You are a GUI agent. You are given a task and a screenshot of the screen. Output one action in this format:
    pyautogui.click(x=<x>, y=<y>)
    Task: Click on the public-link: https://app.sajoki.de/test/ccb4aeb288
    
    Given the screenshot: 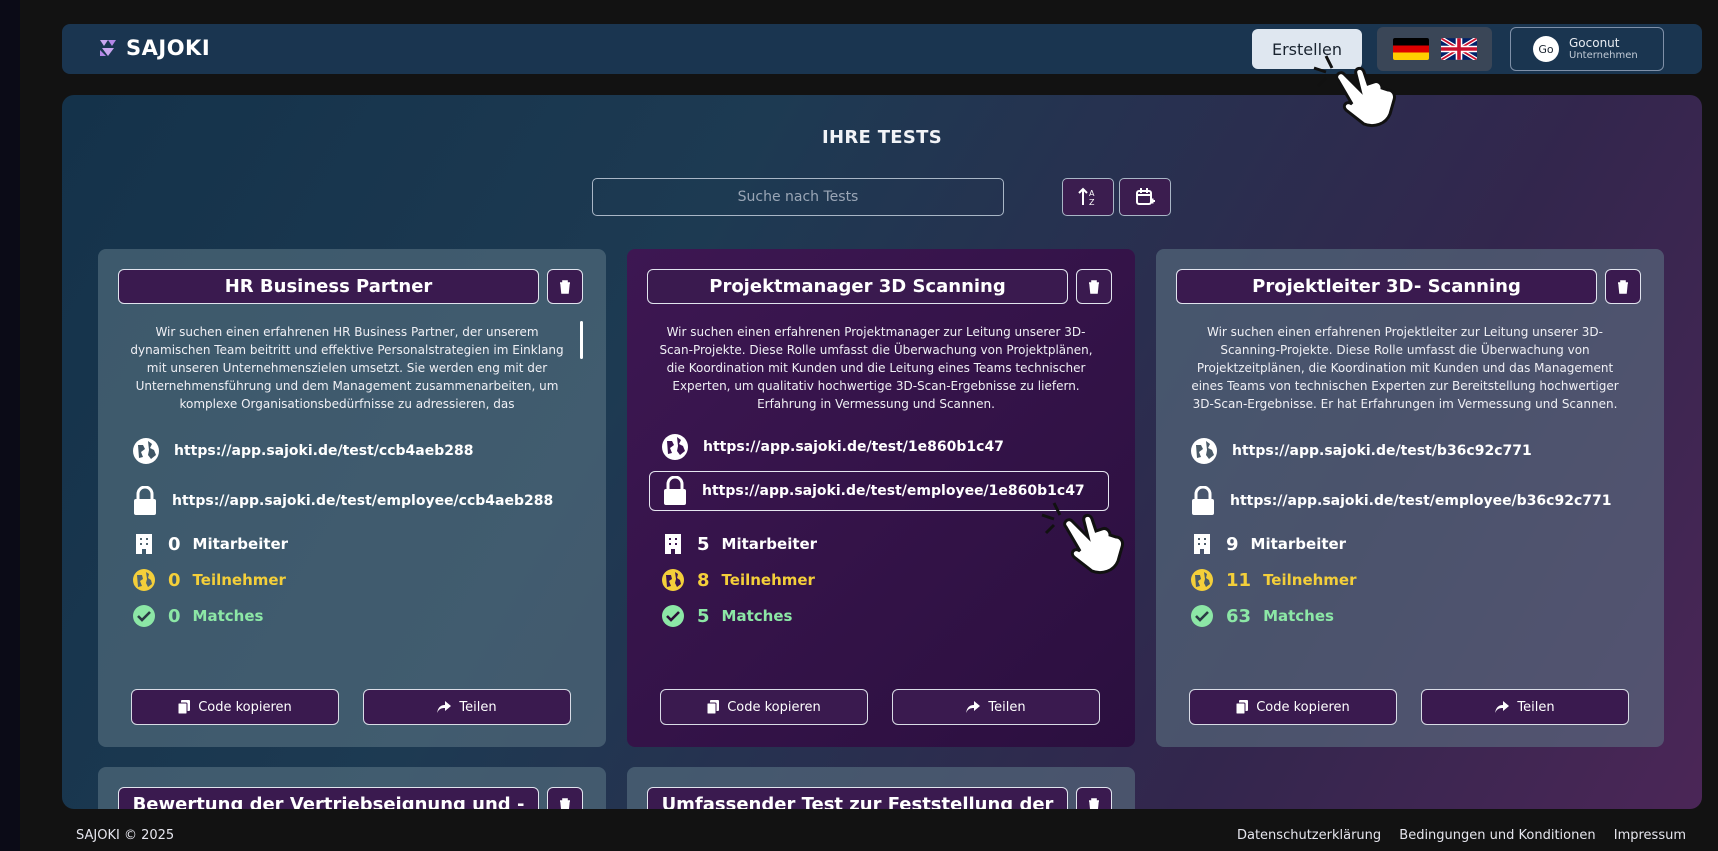 What is the action you would take?
    pyautogui.click(x=355, y=451)
    